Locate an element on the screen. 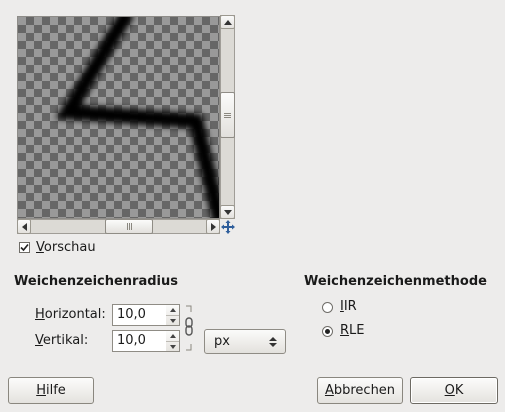 This screenshot has width=505, height=412. scroll-left-button is located at coordinates (24, 226).